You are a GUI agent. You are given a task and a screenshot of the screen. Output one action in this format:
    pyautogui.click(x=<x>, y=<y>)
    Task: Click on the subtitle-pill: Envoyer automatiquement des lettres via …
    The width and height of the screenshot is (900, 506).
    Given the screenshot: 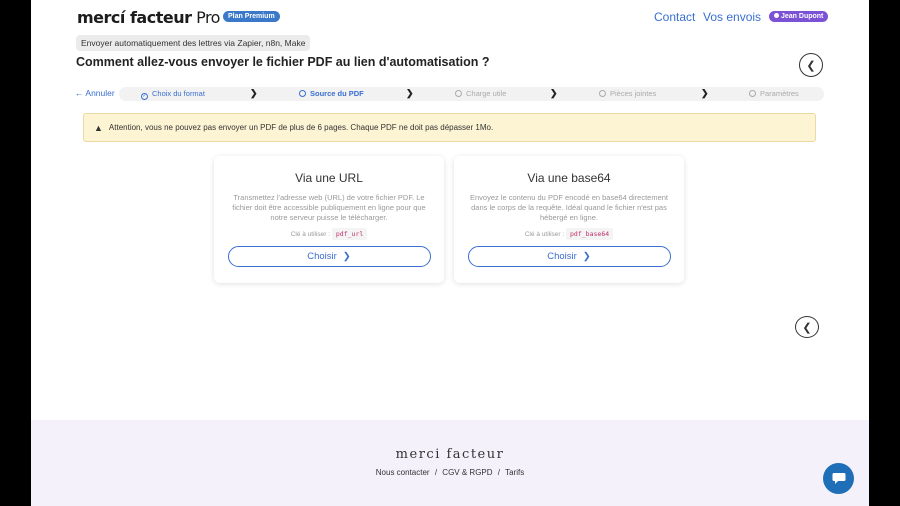 What is the action you would take?
    pyautogui.click(x=193, y=43)
    